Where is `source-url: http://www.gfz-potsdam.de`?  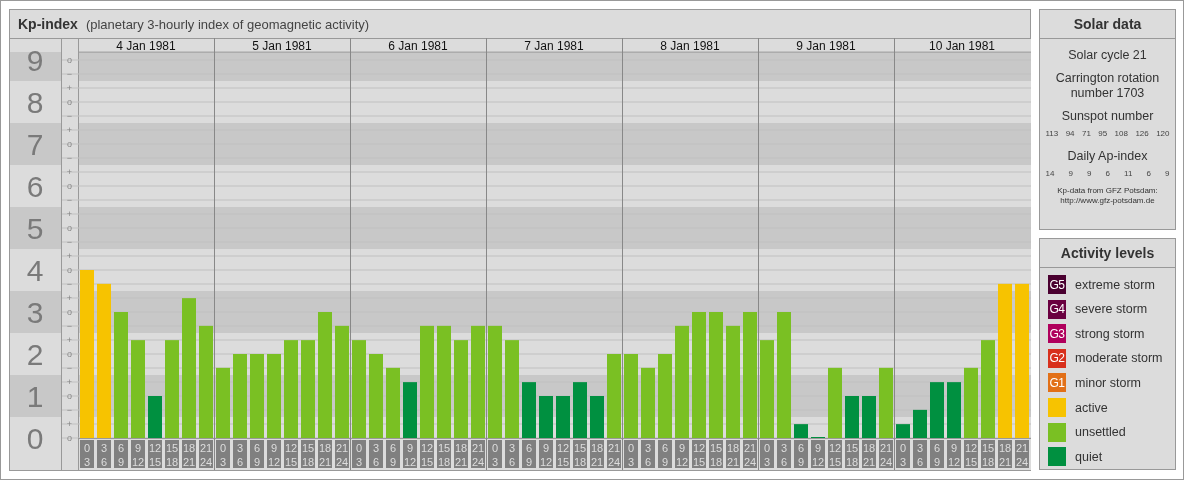
source-url: http://www.gfz-potsdam.de is located at coordinates (1107, 201).